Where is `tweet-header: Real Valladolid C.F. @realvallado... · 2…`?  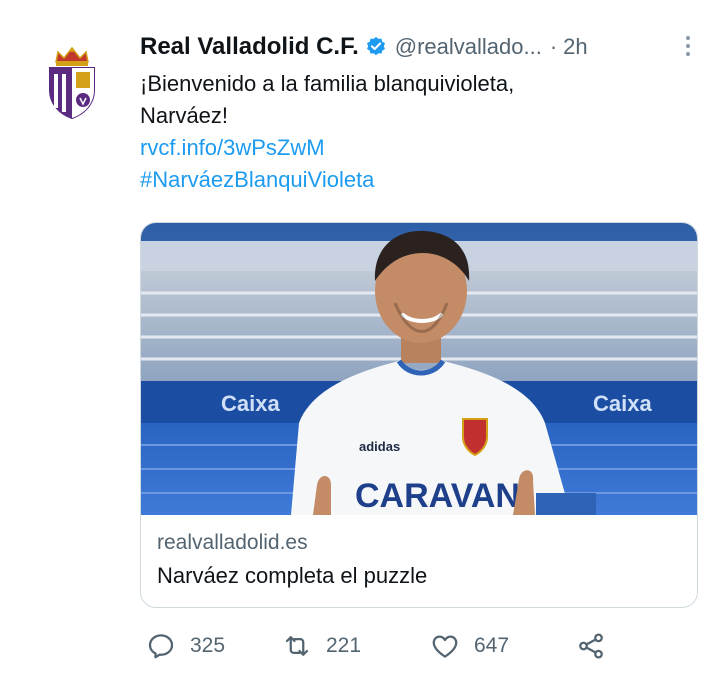 tweet-header: Real Valladolid C.F. @realvallado... · 2… is located at coordinates (420, 47).